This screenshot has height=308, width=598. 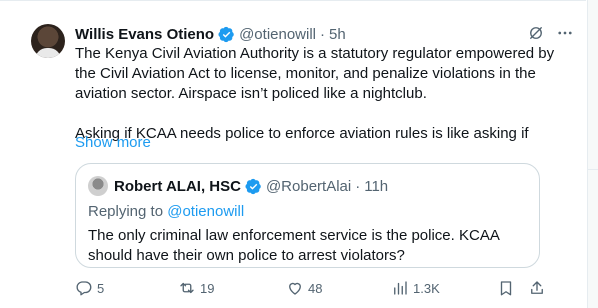 I want to click on bookmark-button, so click(x=508, y=288).